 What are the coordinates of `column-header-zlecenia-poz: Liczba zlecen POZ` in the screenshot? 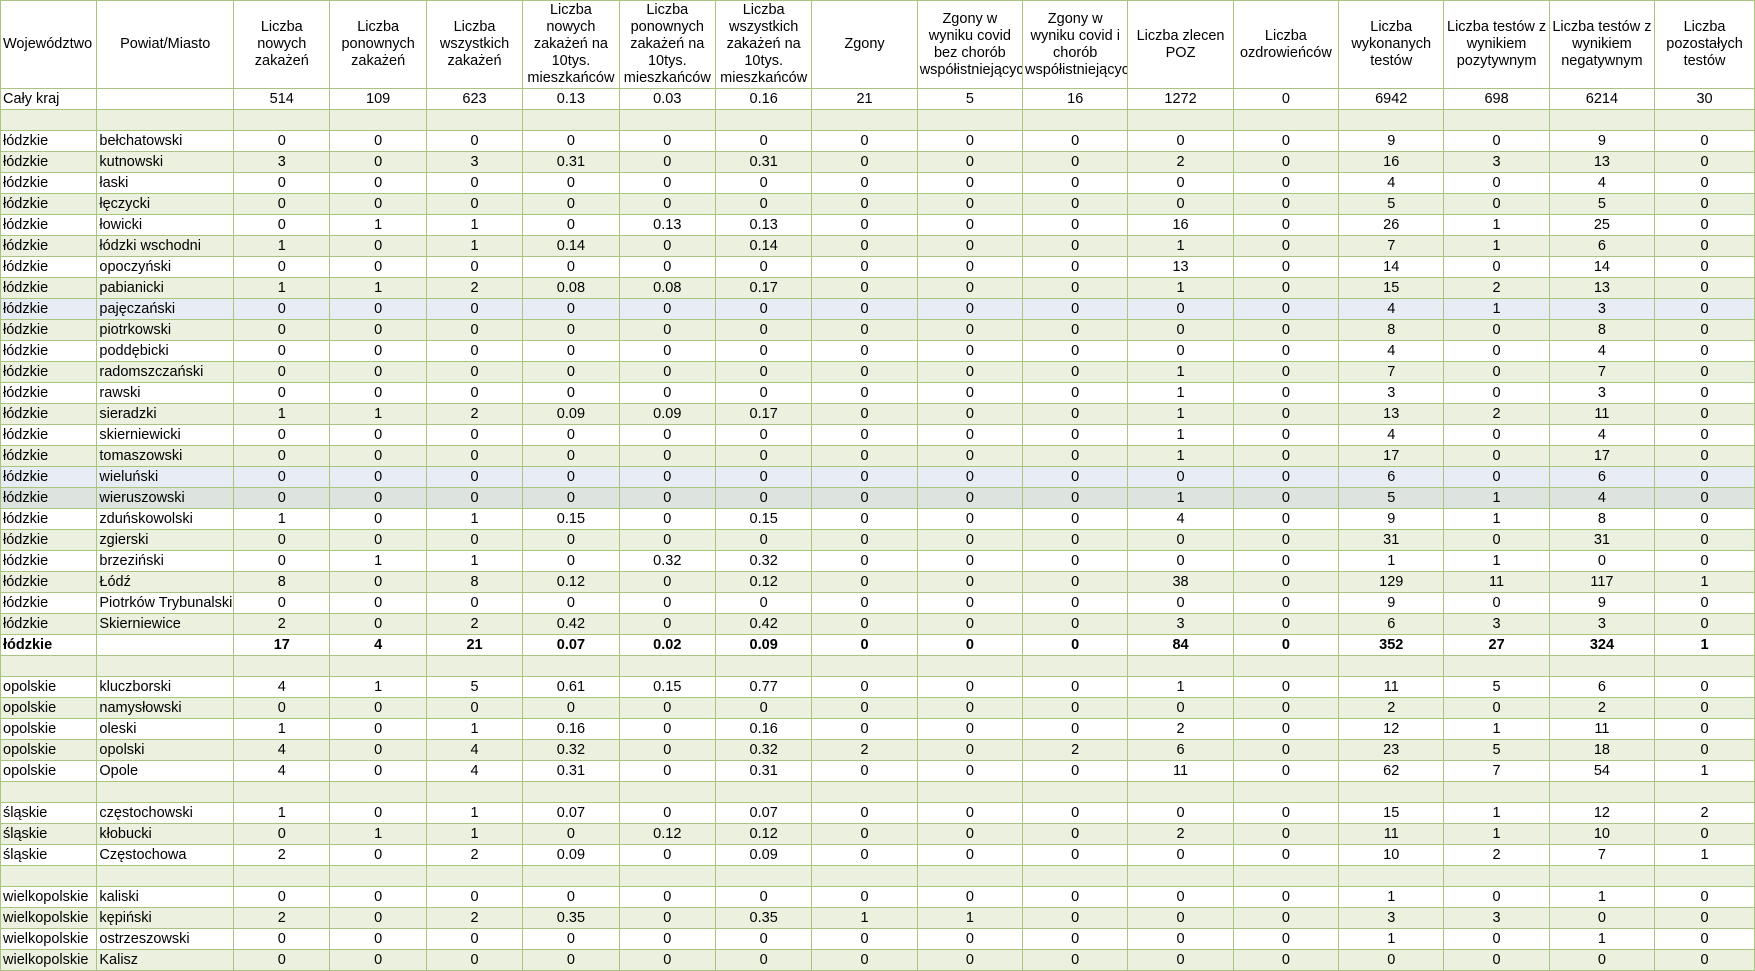 It's located at (1180, 44).